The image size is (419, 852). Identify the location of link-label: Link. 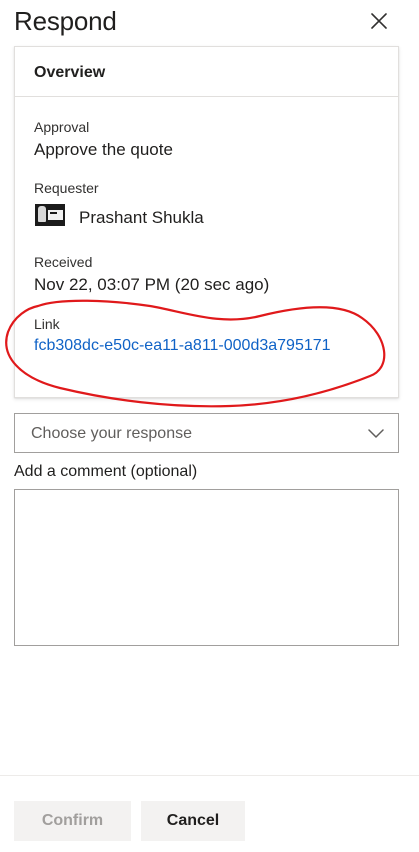
(47, 324).